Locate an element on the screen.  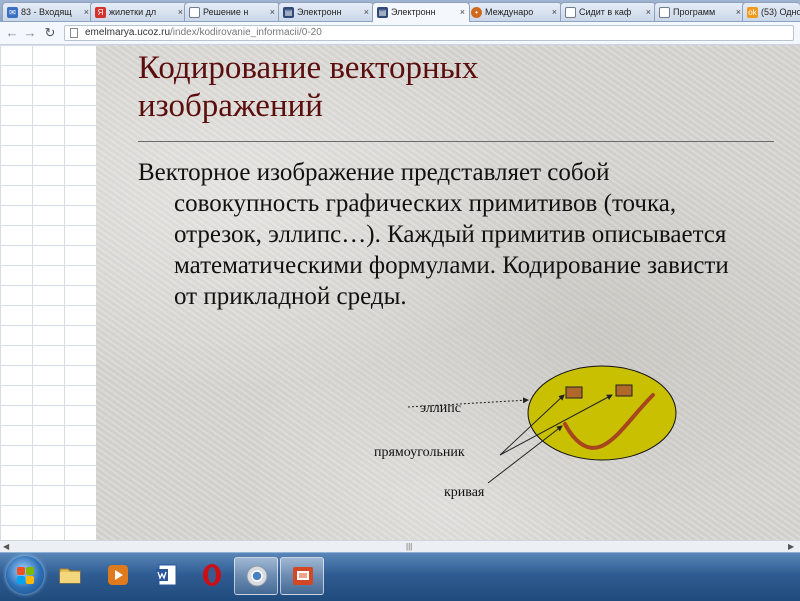
tab-electronic-1: ▤ Электронн × is located at coordinates (326, 11).